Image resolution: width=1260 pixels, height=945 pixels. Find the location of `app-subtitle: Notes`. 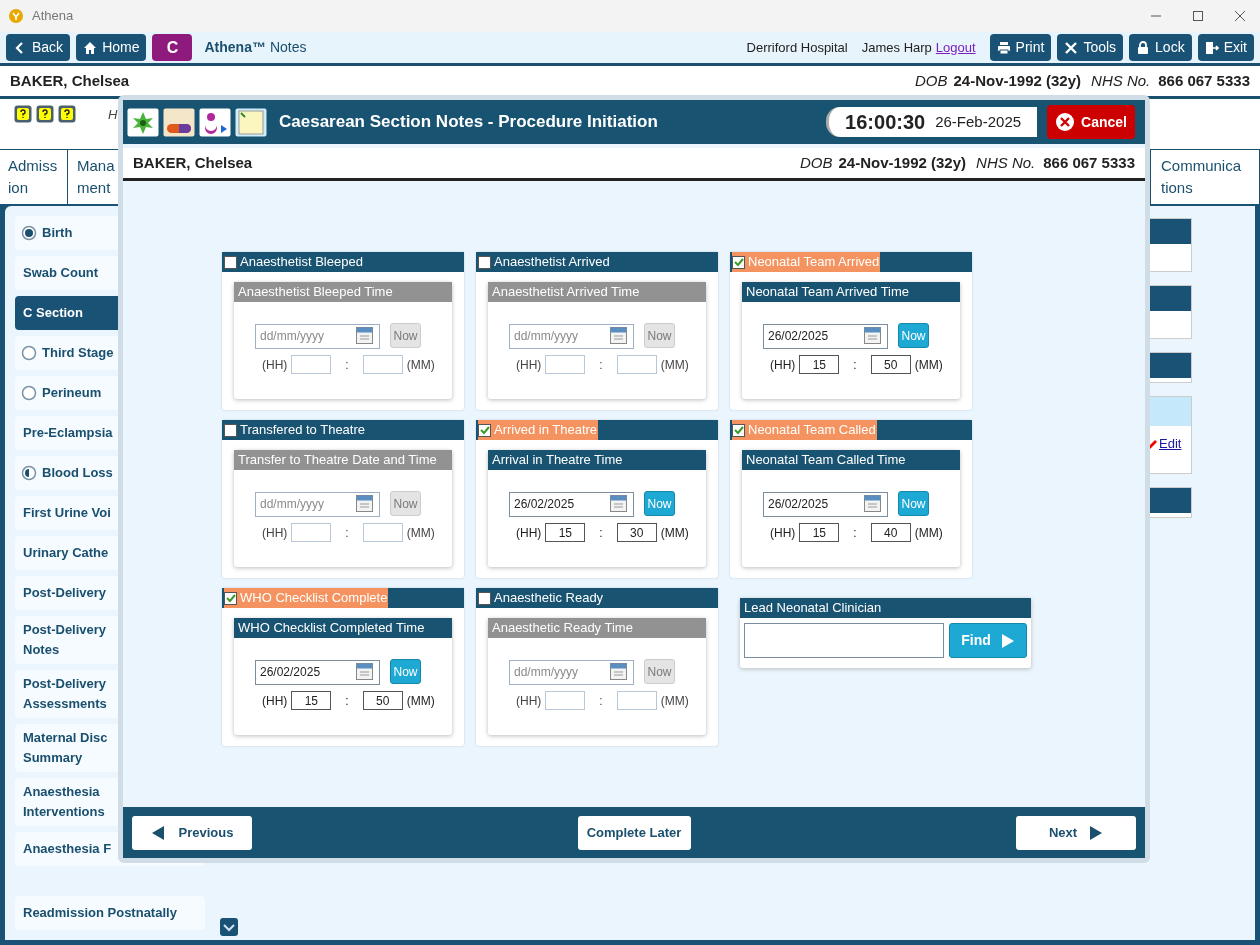

app-subtitle: Notes is located at coordinates (288, 47).